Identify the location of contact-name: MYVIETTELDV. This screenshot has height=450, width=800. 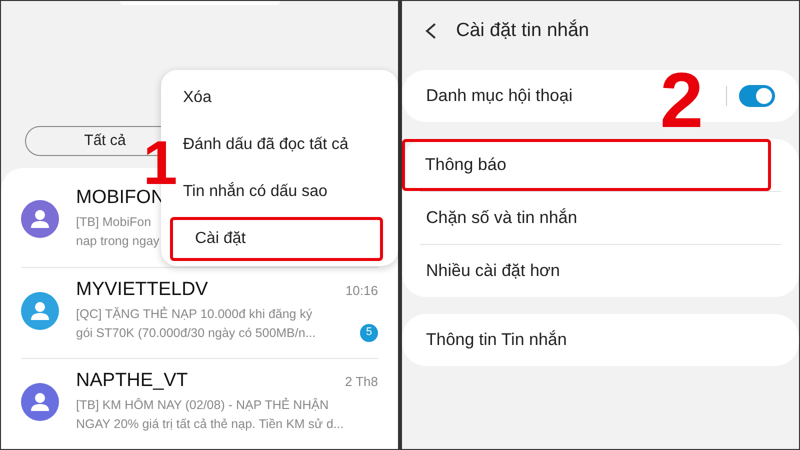
(142, 290).